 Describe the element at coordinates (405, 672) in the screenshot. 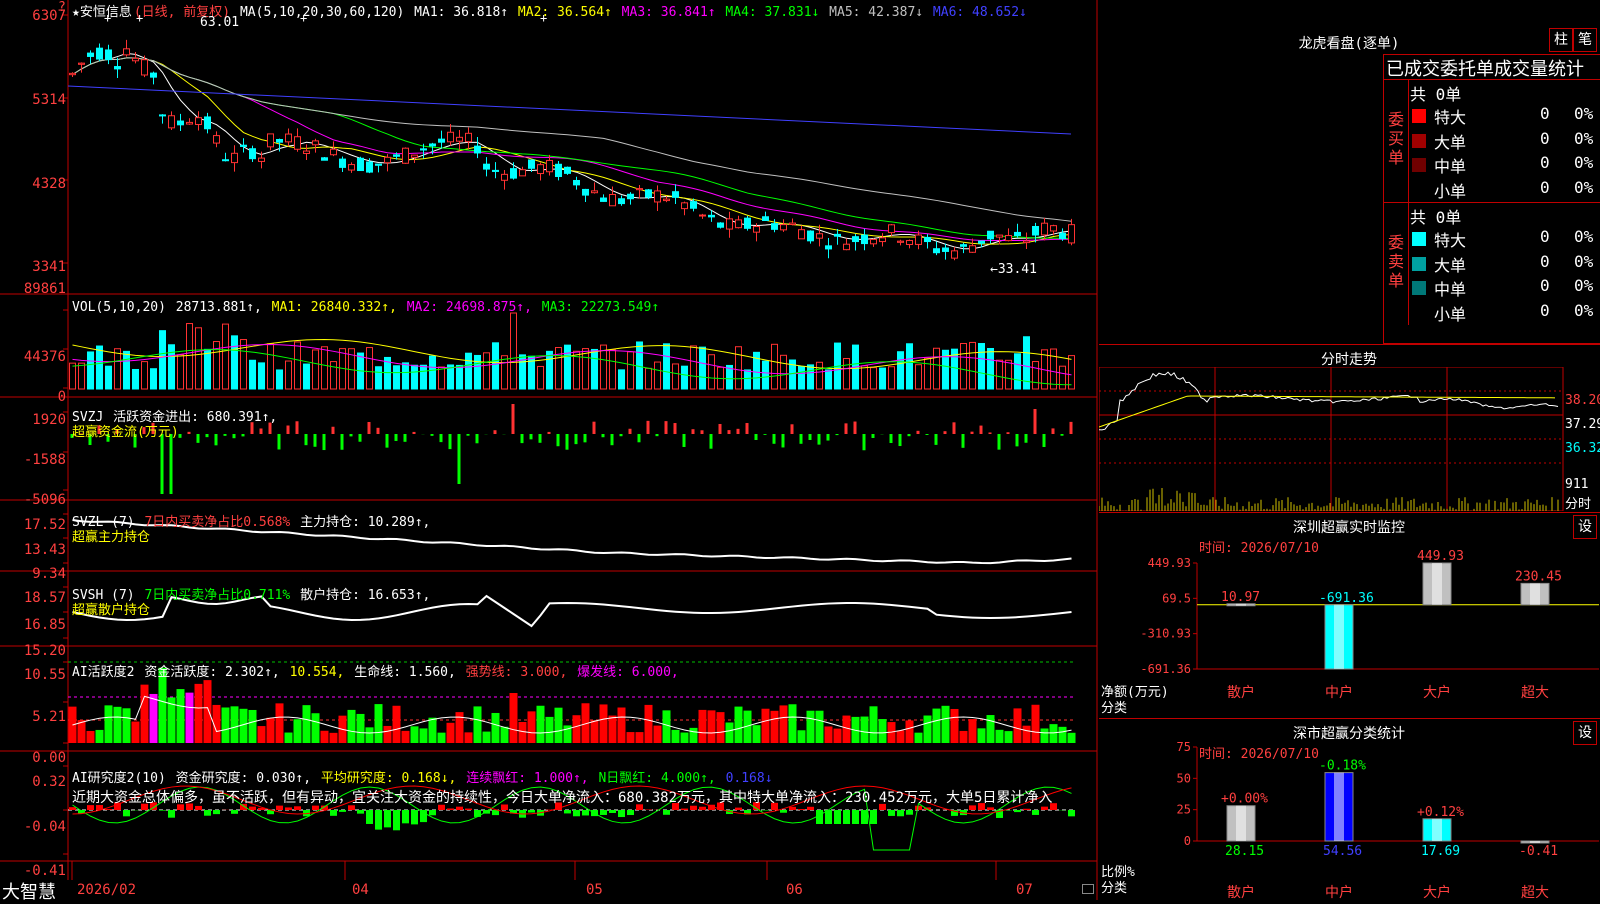

I see `ai-active-item: 生命线: 1.560,` at that location.